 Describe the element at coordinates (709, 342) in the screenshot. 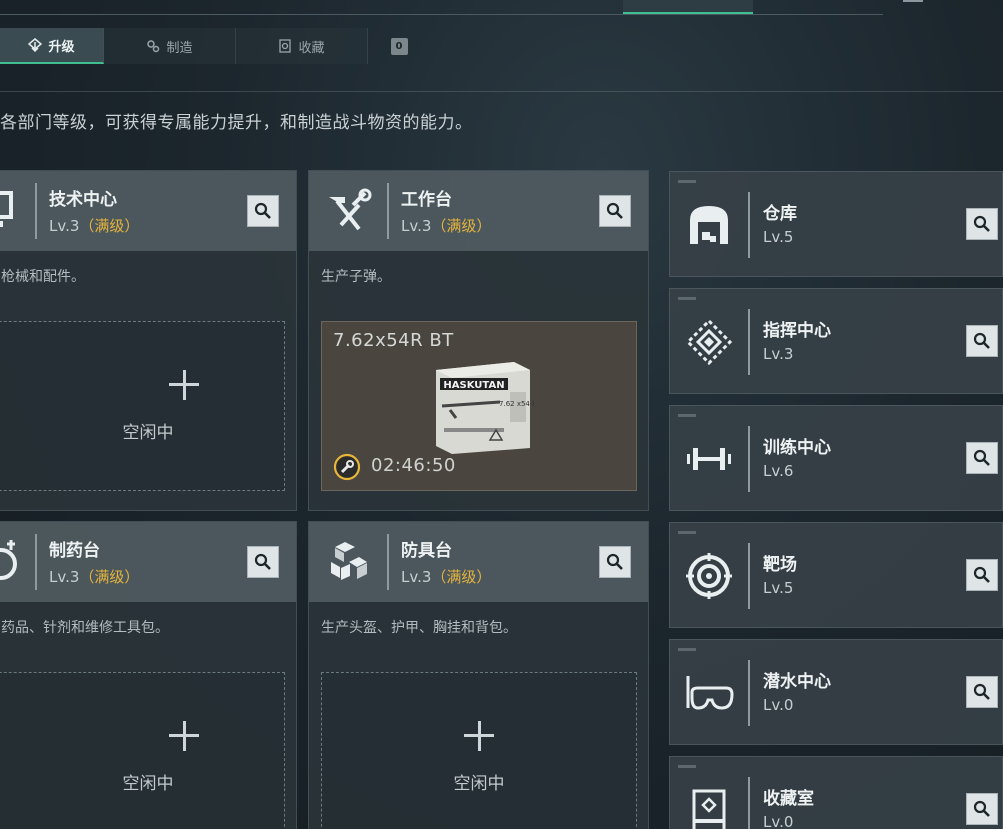

I see `command-emblem-icon` at that location.